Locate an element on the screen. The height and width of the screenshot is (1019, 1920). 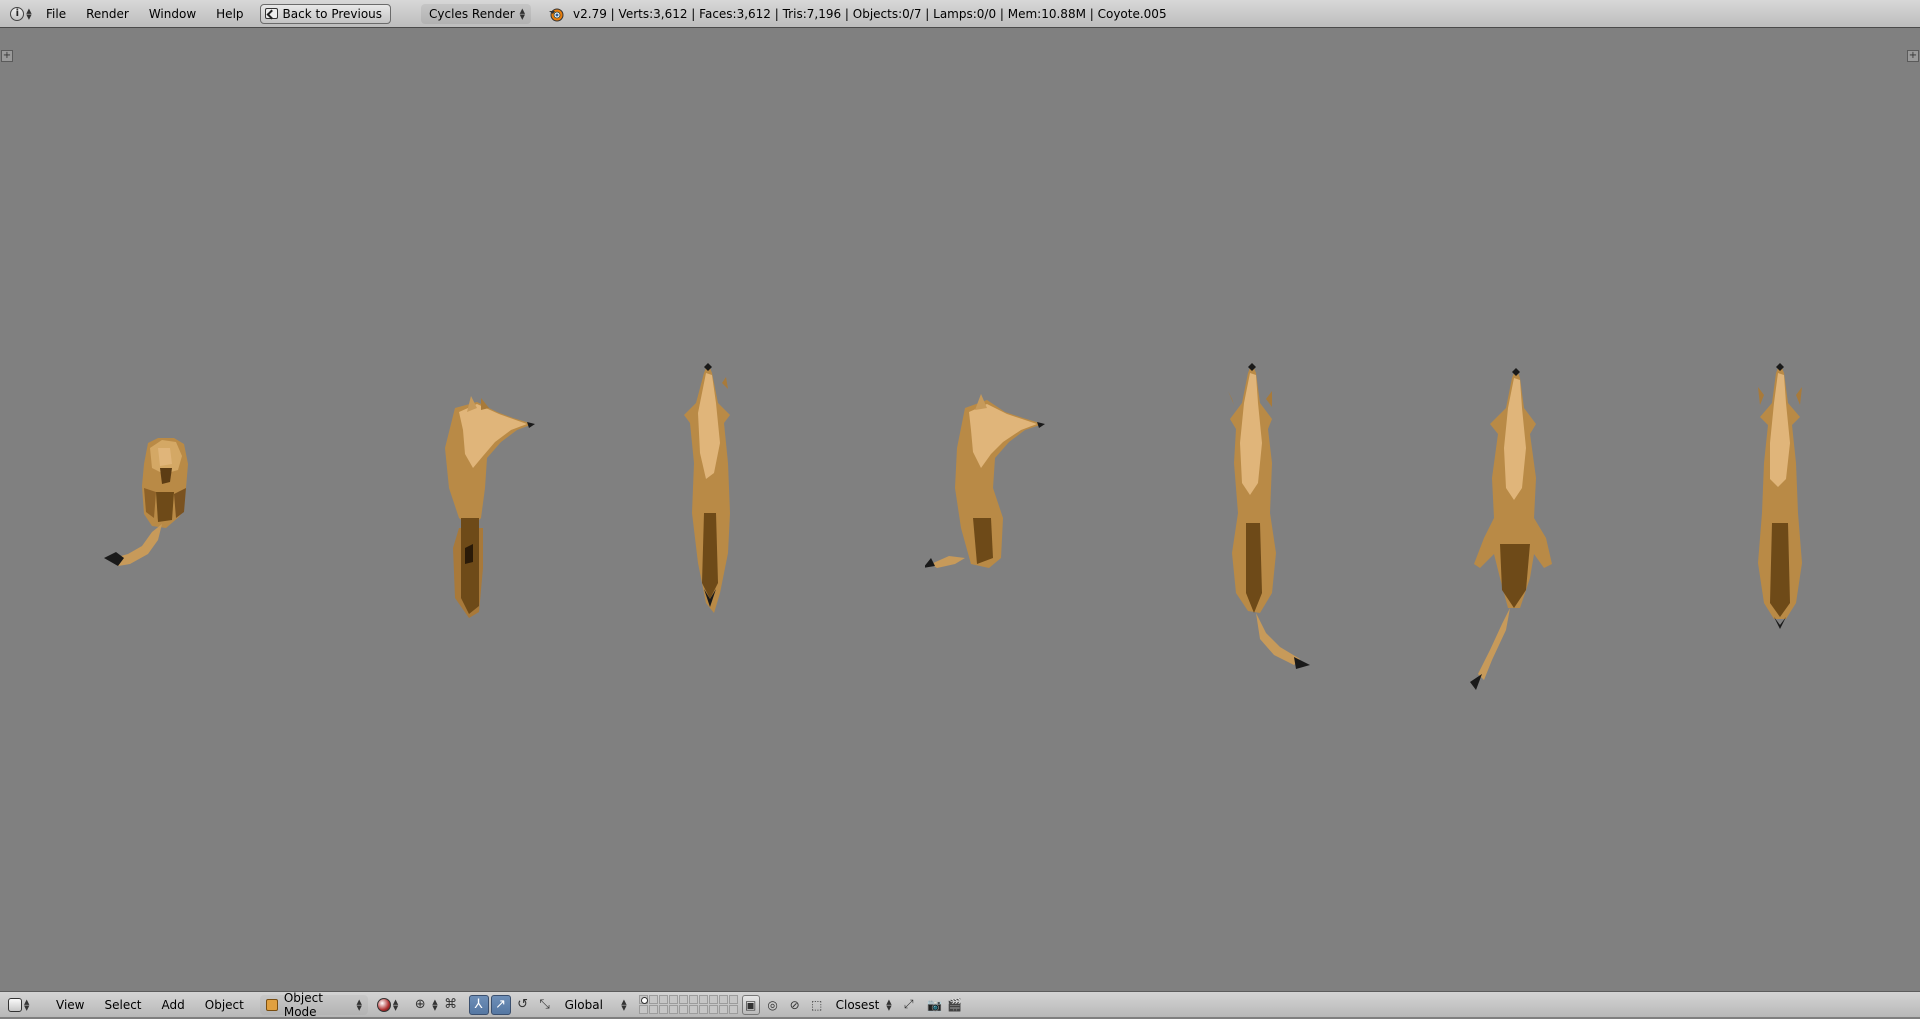
scale-icon: ⤡ is located at coordinates (545, 1005).